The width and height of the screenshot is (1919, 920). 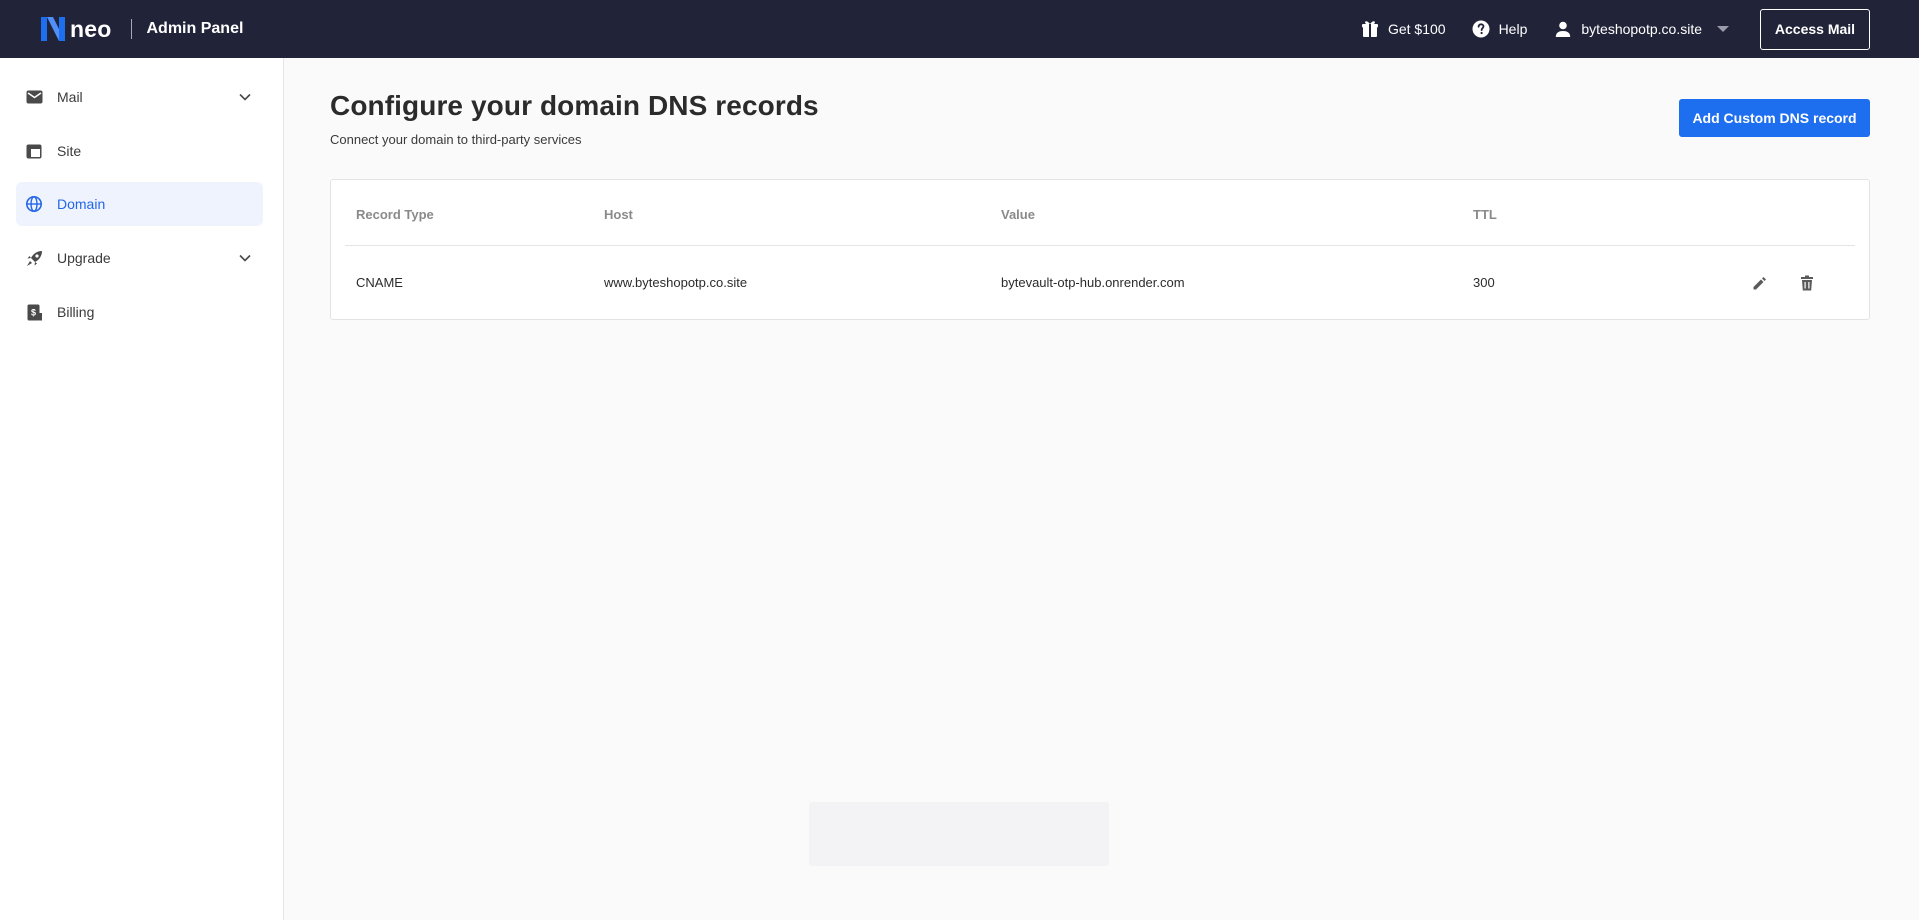 I want to click on cell-record-type: CNAME, so click(x=379, y=282).